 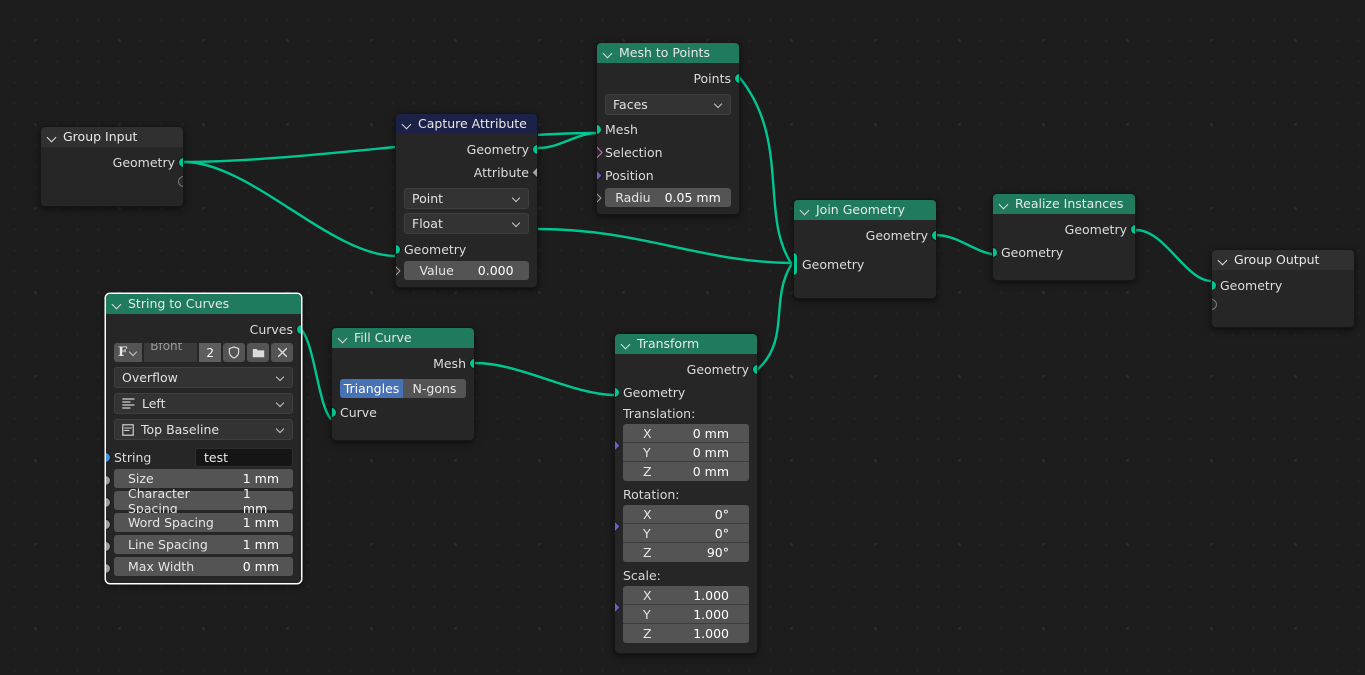 What do you see at coordinates (1064, 204) in the screenshot?
I see `node-realize-instances-header: Realize Instances` at bounding box center [1064, 204].